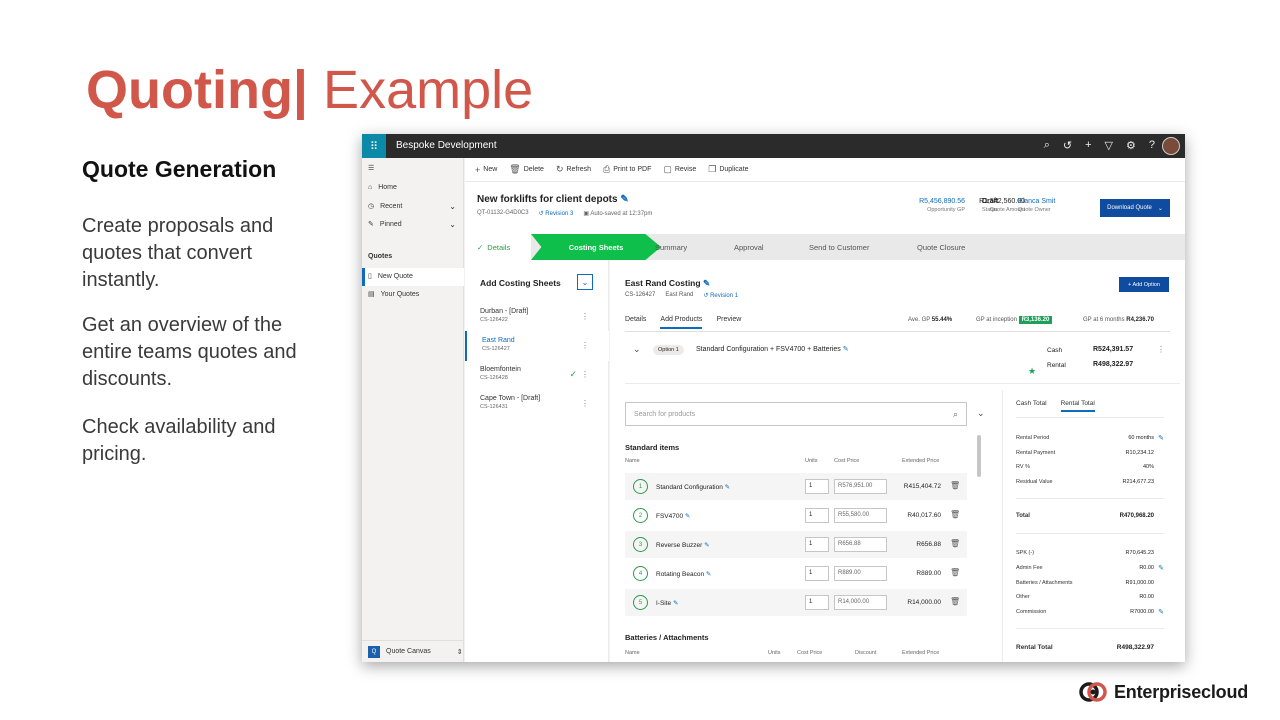  I want to click on search-placeholder: Search for products, so click(665, 414).